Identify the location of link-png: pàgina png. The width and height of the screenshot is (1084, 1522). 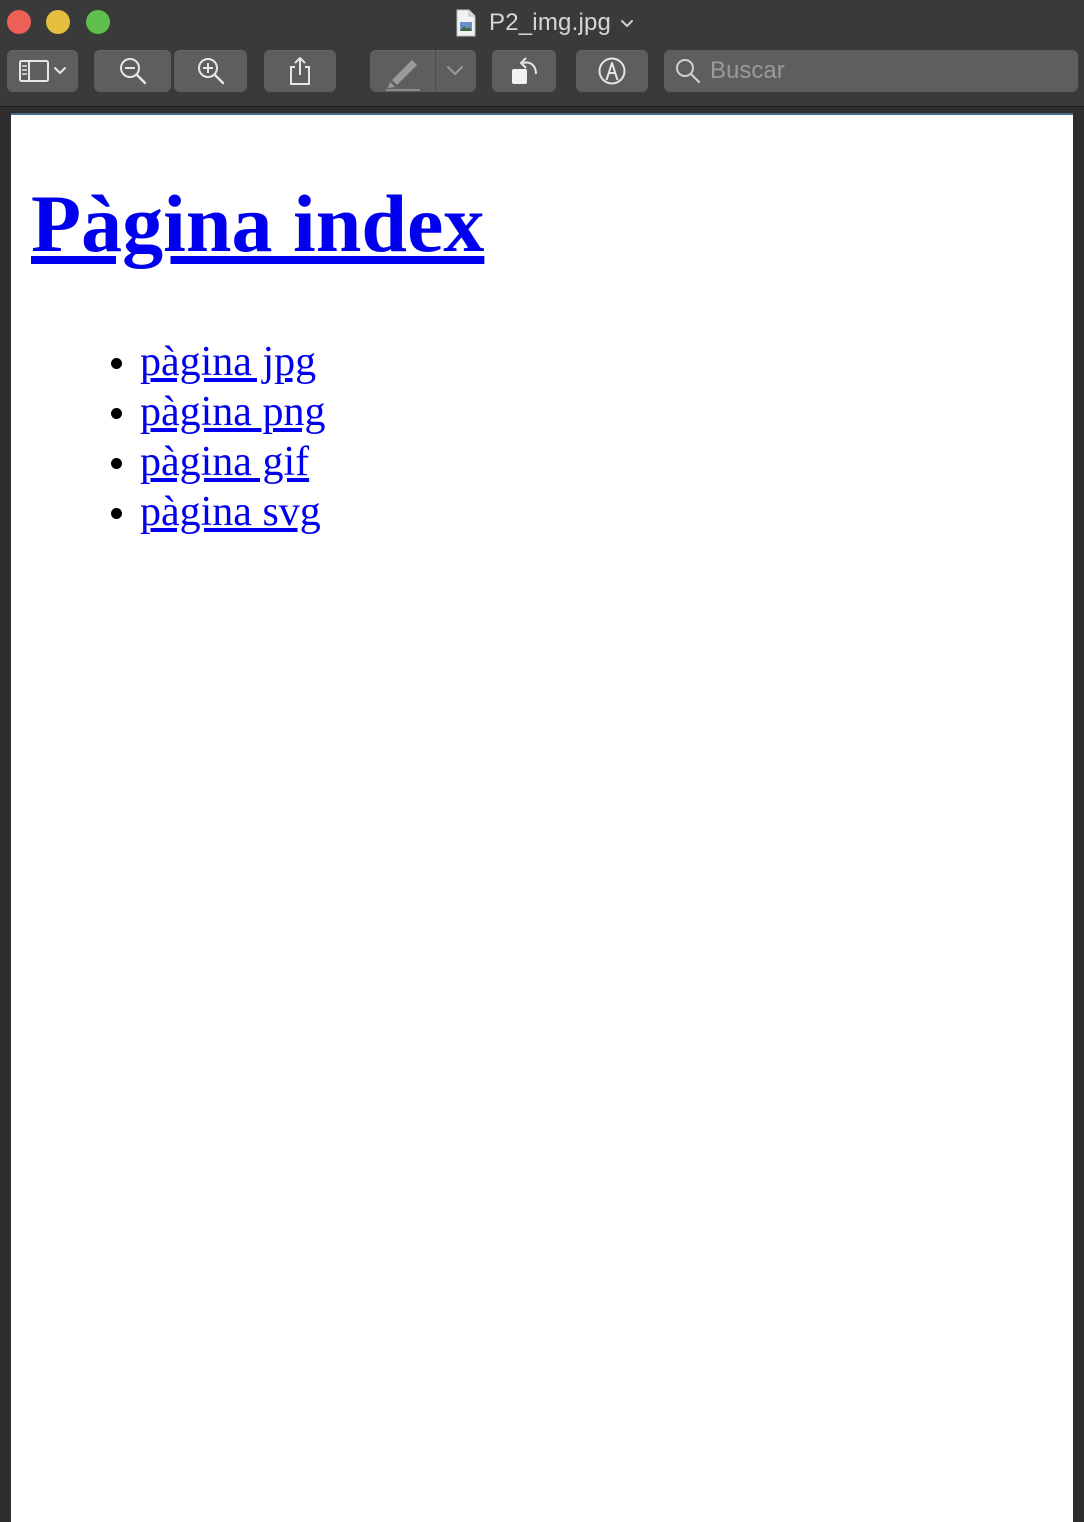
(232, 412).